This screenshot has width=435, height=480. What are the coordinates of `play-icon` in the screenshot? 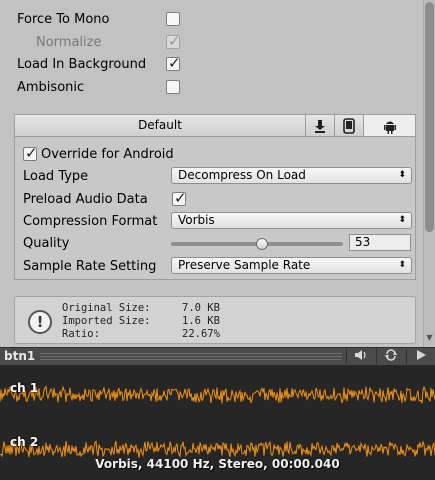 It's located at (421, 355).